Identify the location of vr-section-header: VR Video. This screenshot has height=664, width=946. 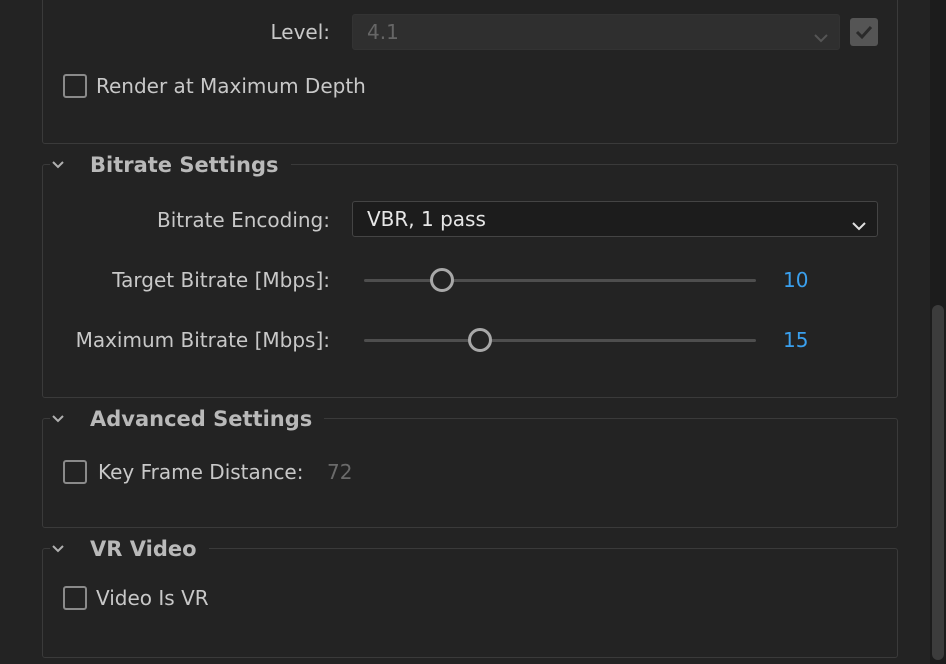
(129, 549).